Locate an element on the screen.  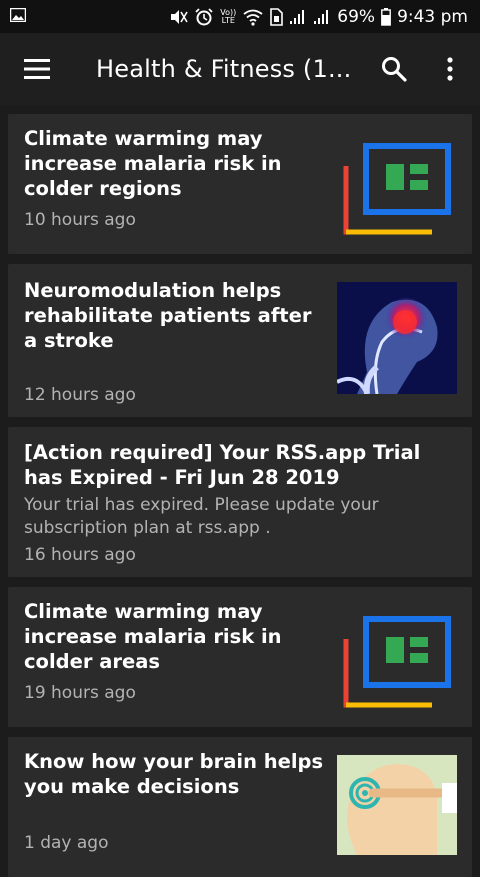
volte-indicator: Vo)) LTE is located at coordinates (228, 16).